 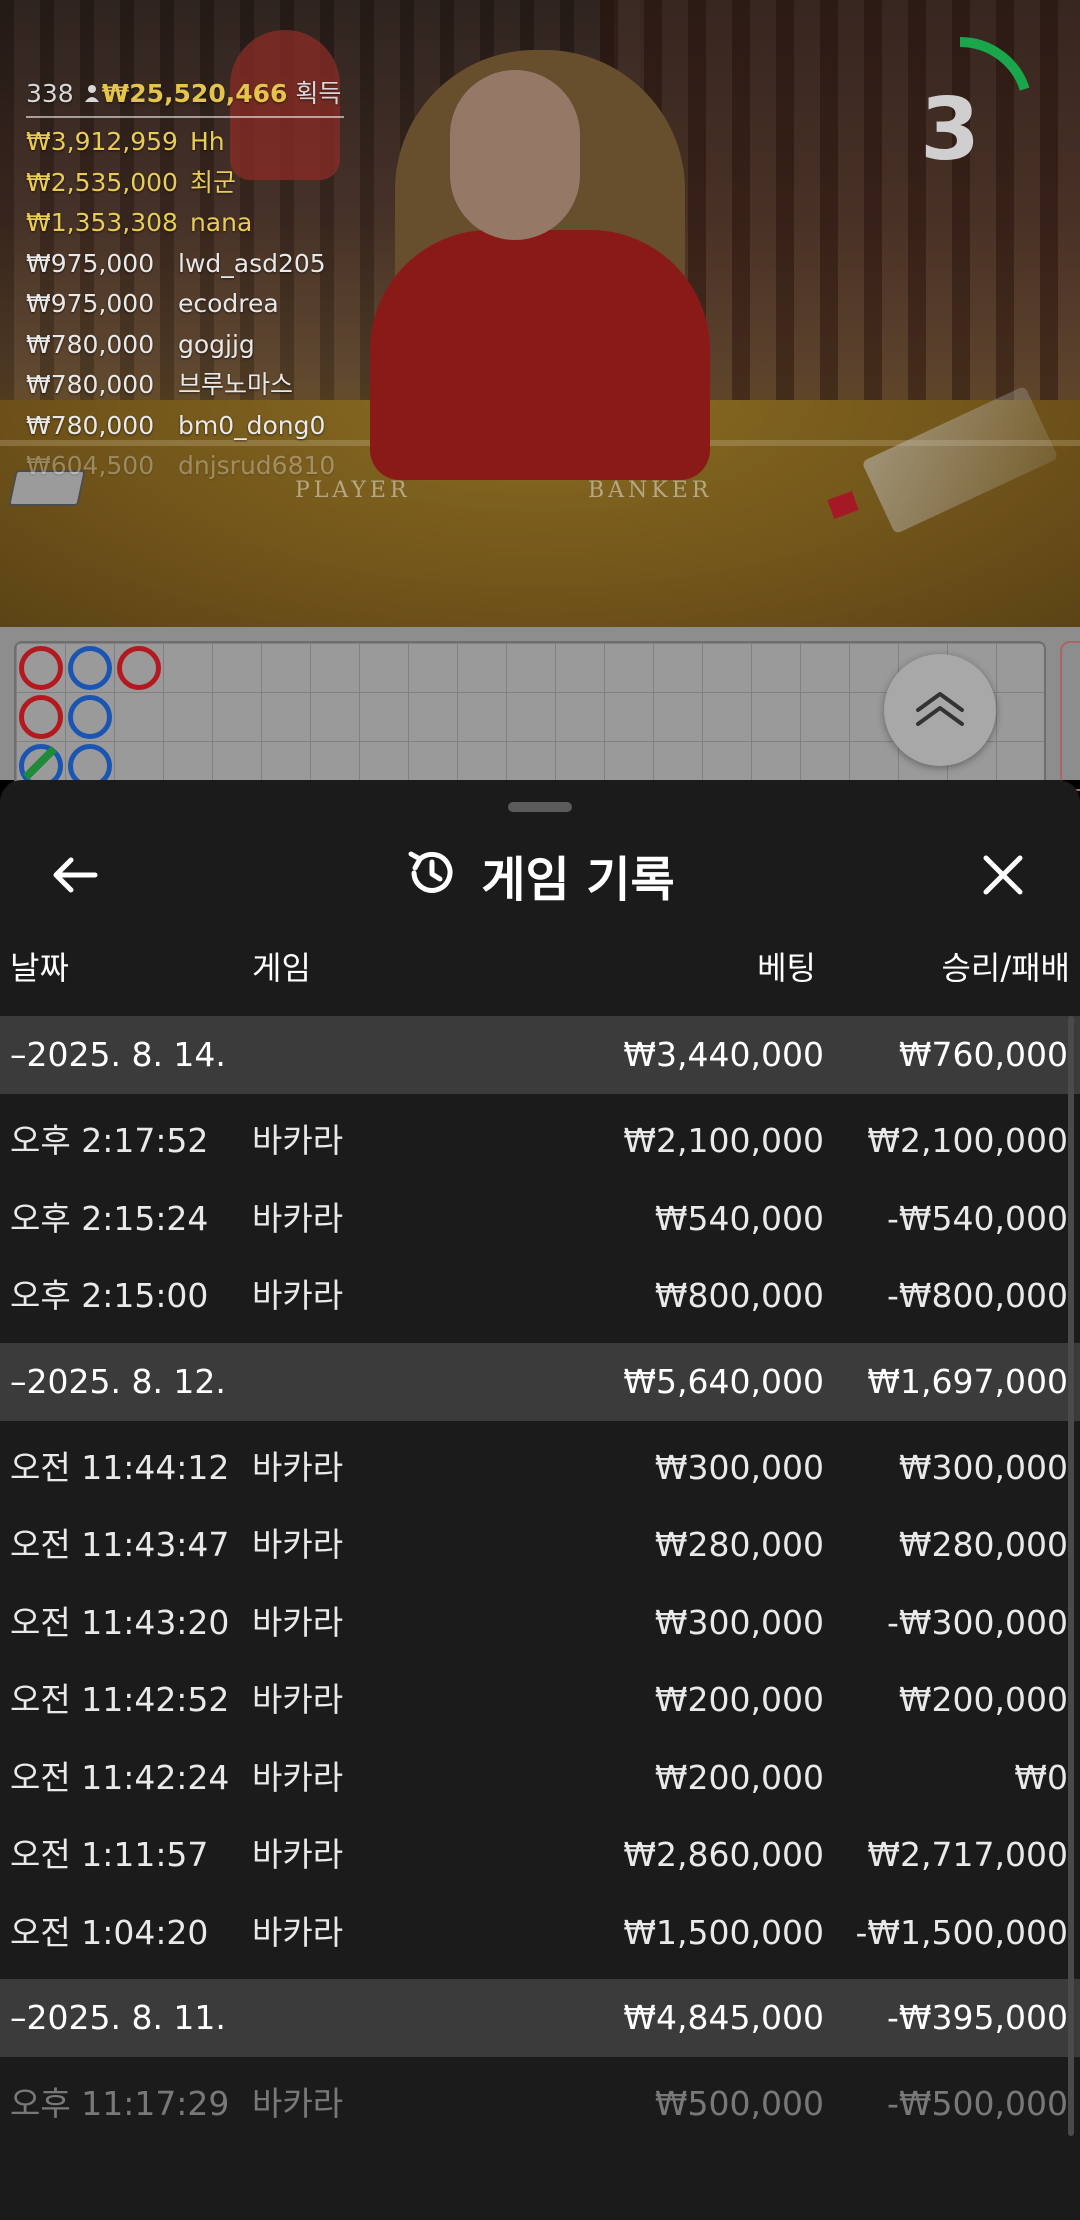 What do you see at coordinates (180, 223) in the screenshot?
I see `leaderboard-row: ₩1,353,308 nana` at bounding box center [180, 223].